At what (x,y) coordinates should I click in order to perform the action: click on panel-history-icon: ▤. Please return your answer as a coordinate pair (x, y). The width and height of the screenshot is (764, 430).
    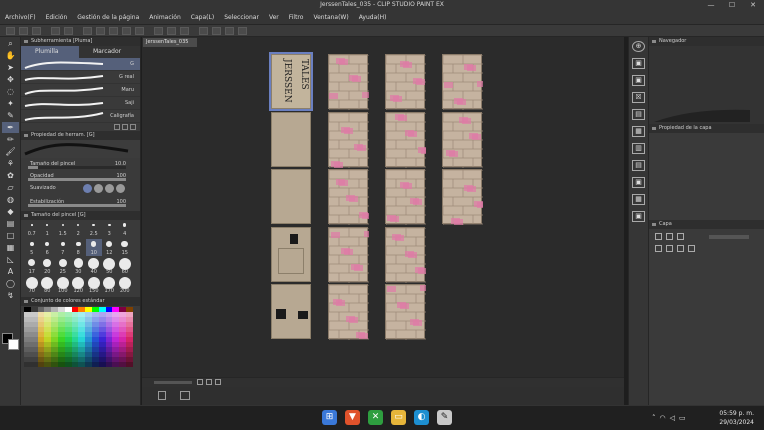
    Looking at the image, I should click on (638, 114).